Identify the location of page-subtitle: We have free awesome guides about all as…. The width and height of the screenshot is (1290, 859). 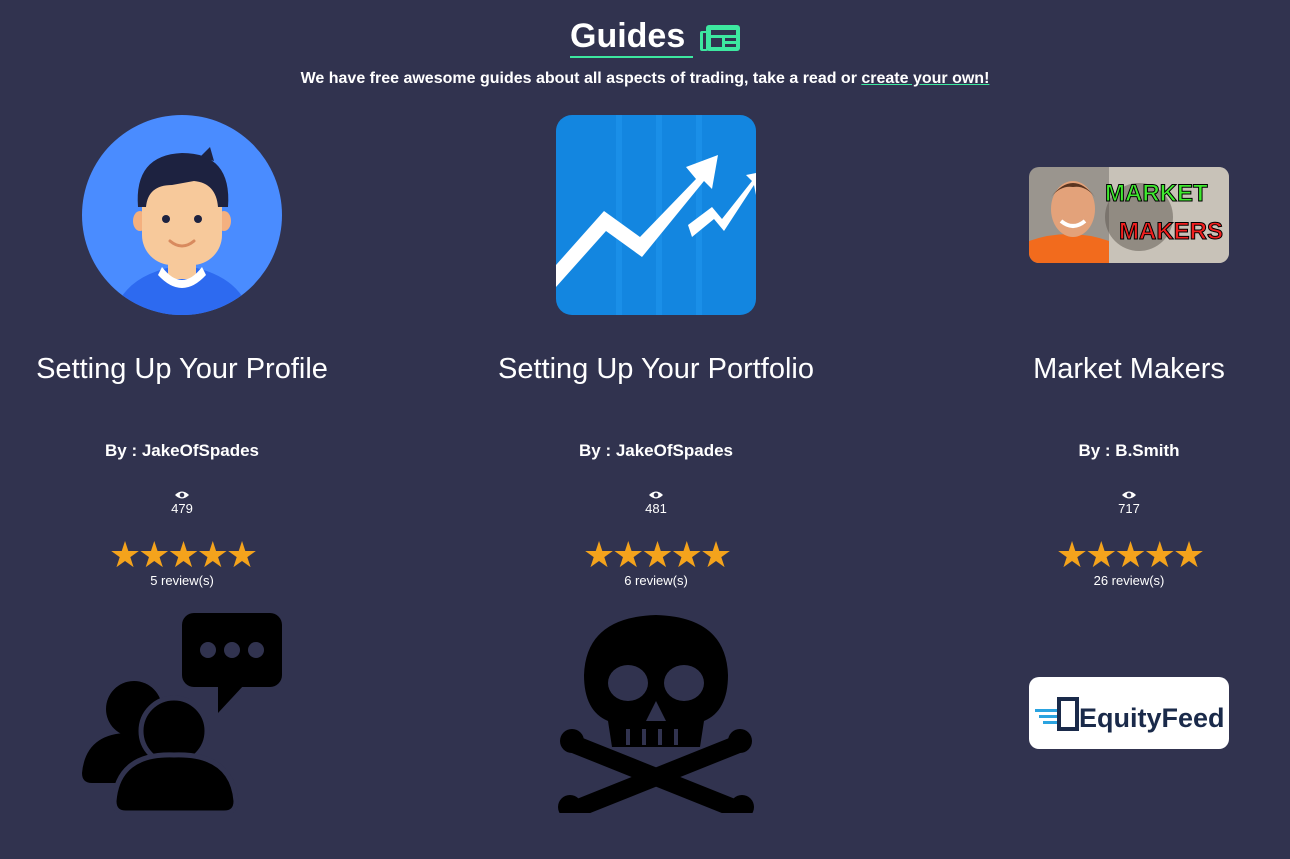
(645, 79).